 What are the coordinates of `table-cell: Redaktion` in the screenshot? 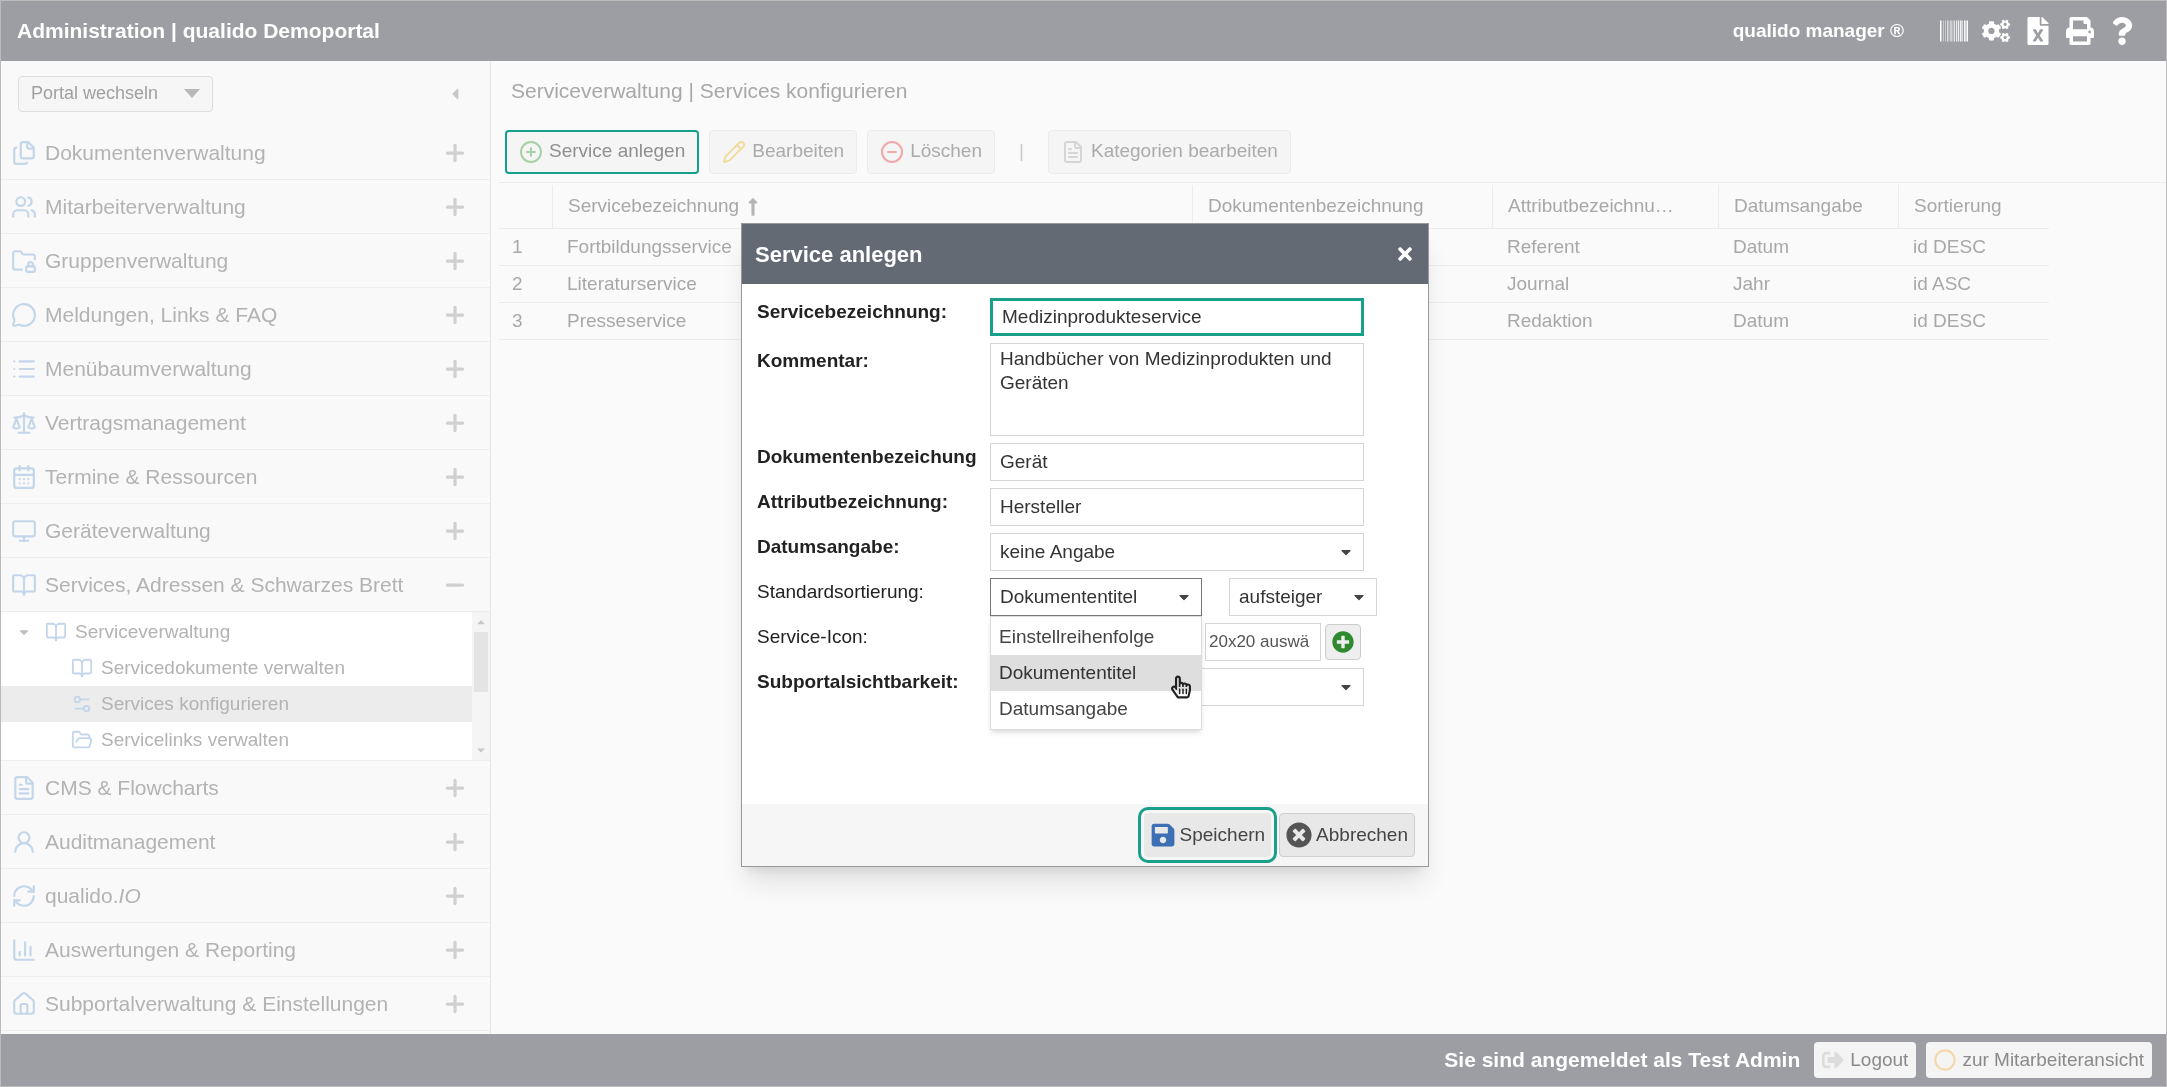 It's located at (1550, 320).